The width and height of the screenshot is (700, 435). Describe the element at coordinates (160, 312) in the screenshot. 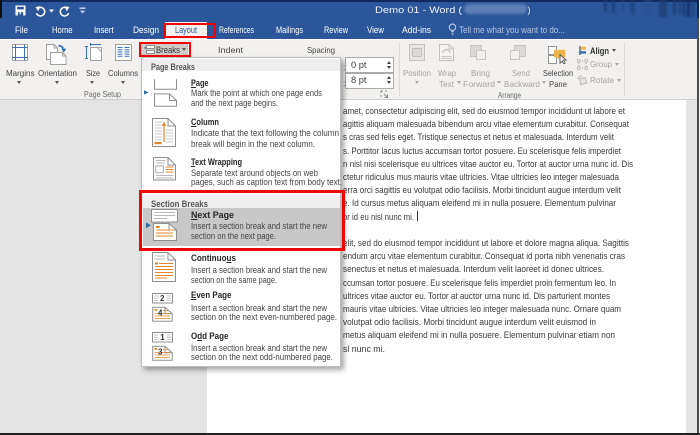

I see `svg-text: 4` at that location.